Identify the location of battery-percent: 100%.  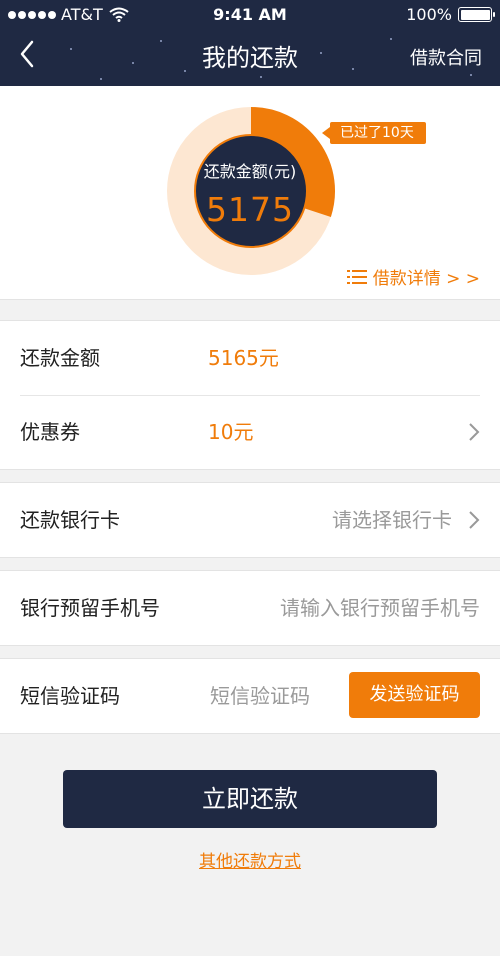
(429, 14).